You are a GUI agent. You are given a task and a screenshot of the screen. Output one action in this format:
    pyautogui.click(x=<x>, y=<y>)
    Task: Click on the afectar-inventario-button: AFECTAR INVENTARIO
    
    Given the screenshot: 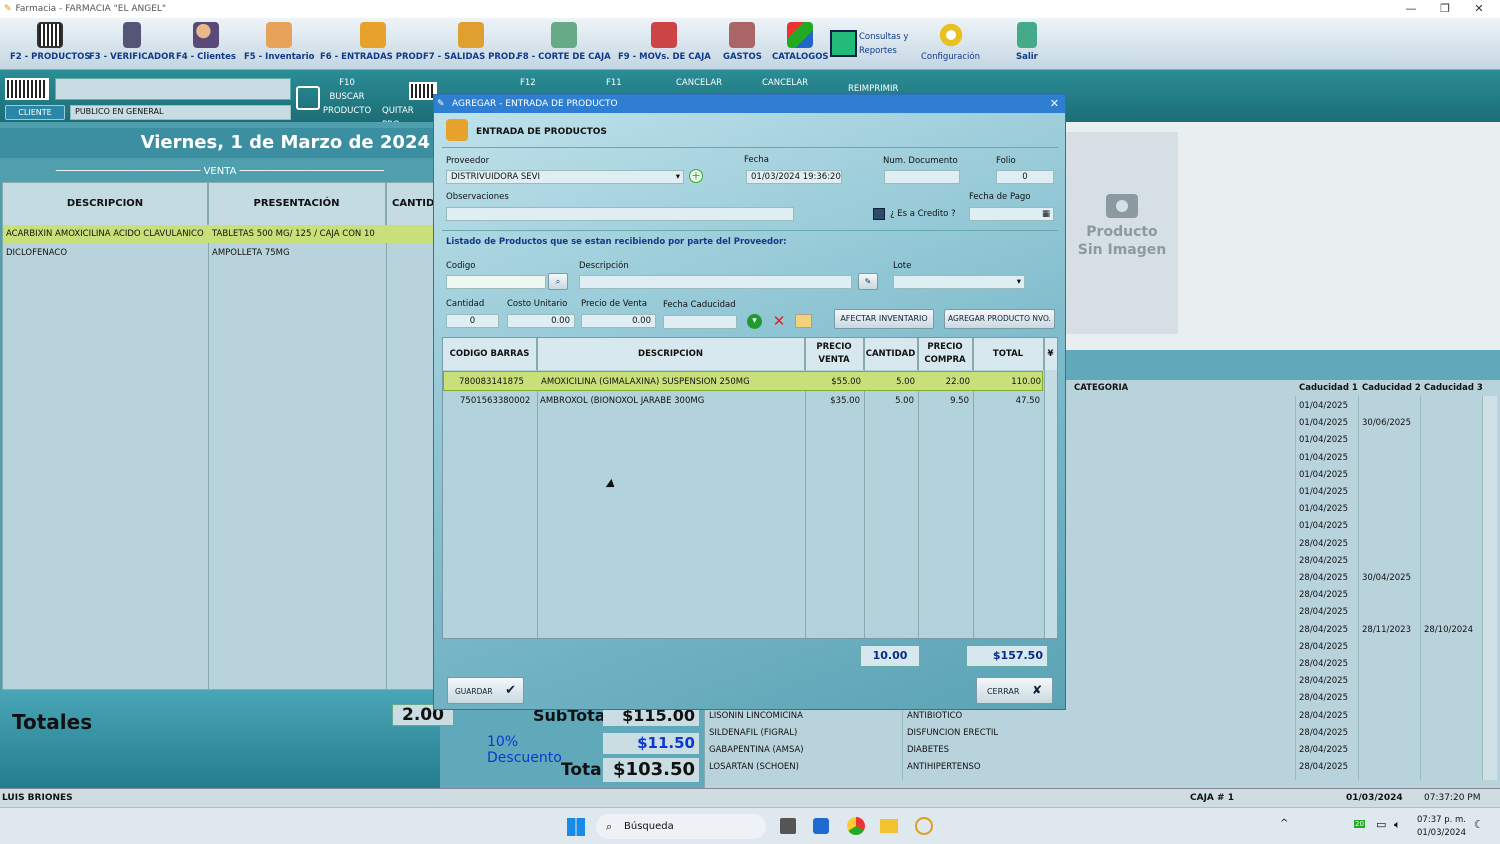 What is the action you would take?
    pyautogui.click(x=884, y=319)
    